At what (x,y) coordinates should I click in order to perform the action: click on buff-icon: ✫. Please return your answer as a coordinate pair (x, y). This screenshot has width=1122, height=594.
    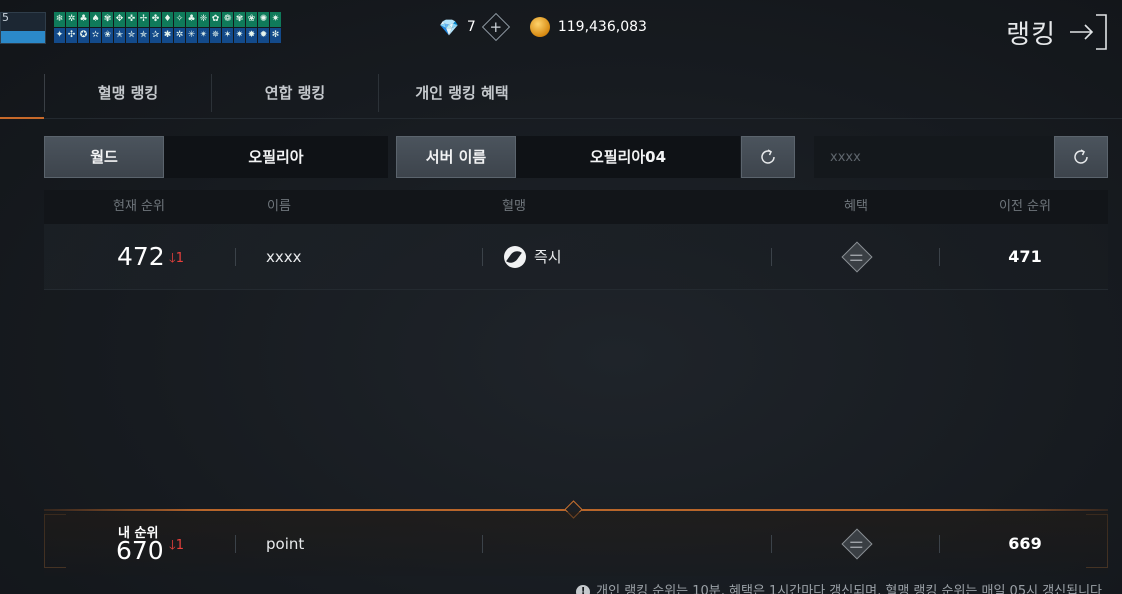
    Looking at the image, I should click on (95, 35).